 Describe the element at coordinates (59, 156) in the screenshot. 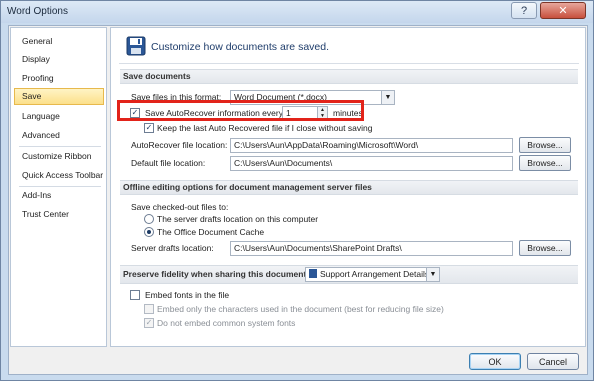

I see `nav-item-customize-ribbon: Customize Ribbon` at that location.